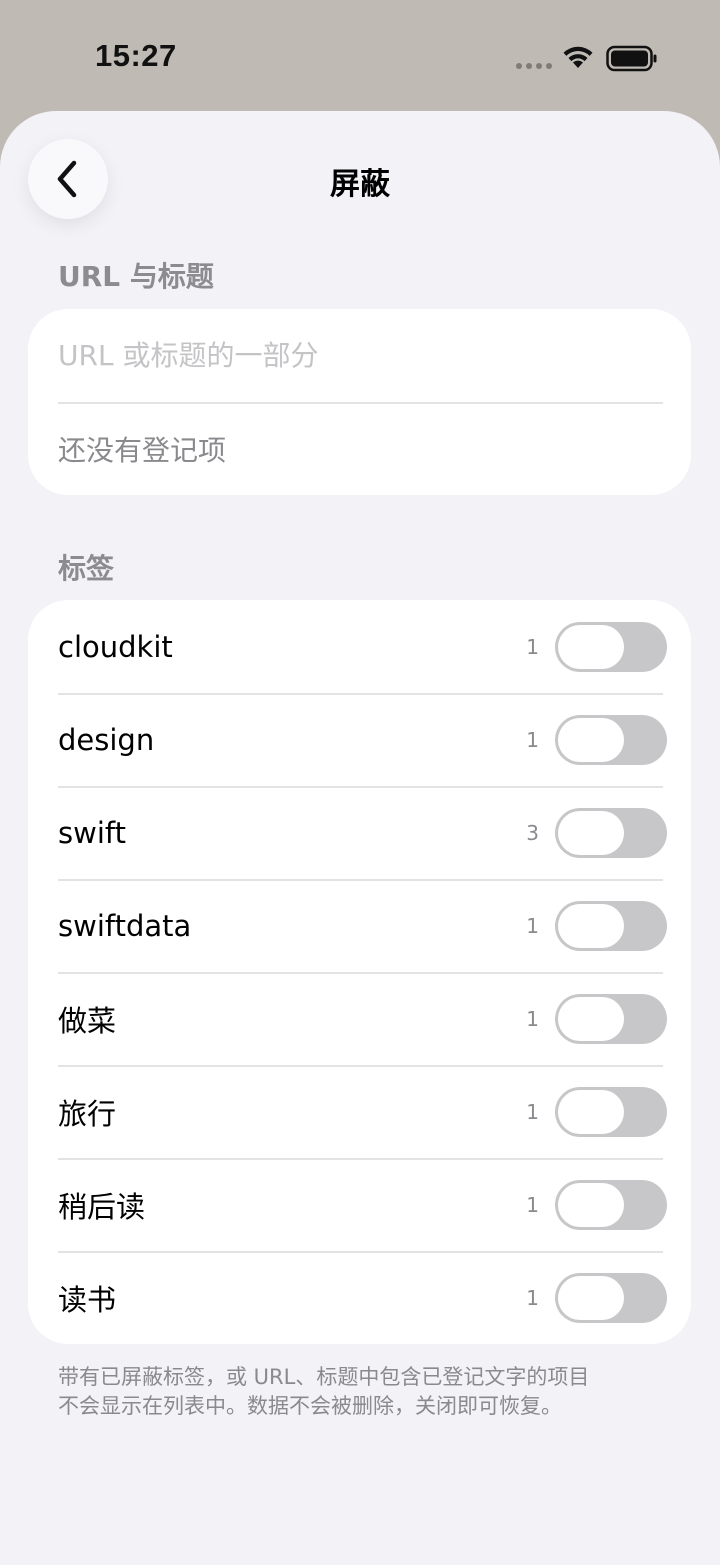  What do you see at coordinates (136, 55) in the screenshot?
I see `status-time: 15:27` at bounding box center [136, 55].